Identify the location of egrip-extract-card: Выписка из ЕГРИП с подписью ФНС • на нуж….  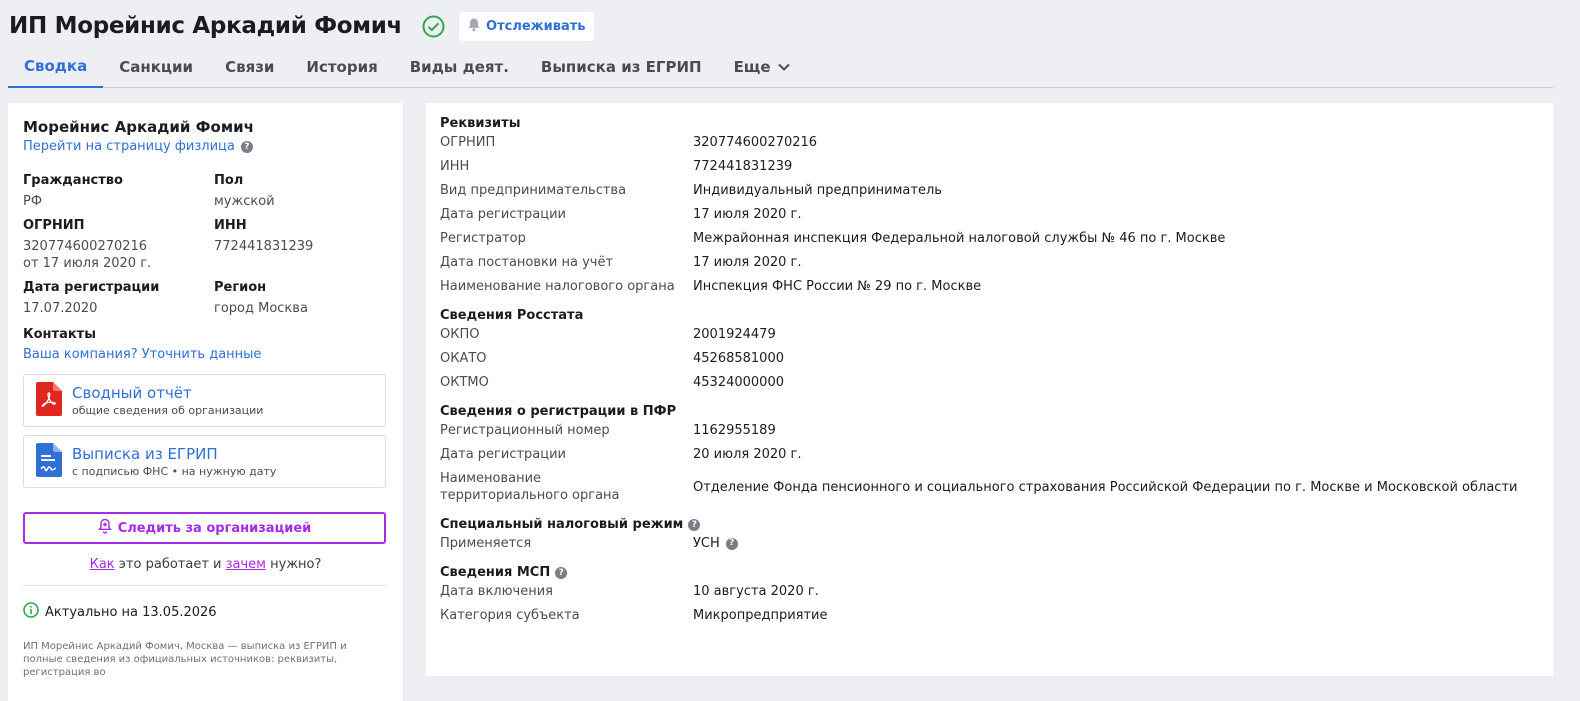
(204, 461).